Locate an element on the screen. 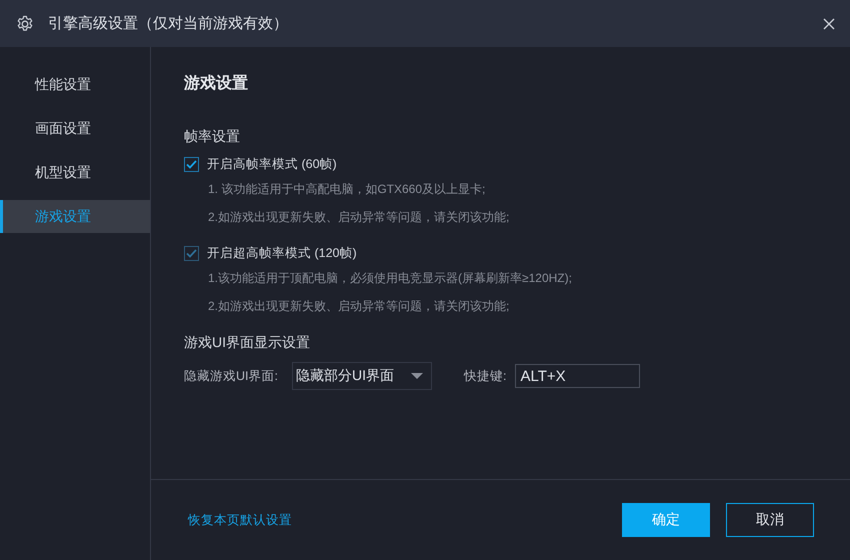 The height and width of the screenshot is (560, 850). hotkey-field: ALT+X is located at coordinates (577, 376).